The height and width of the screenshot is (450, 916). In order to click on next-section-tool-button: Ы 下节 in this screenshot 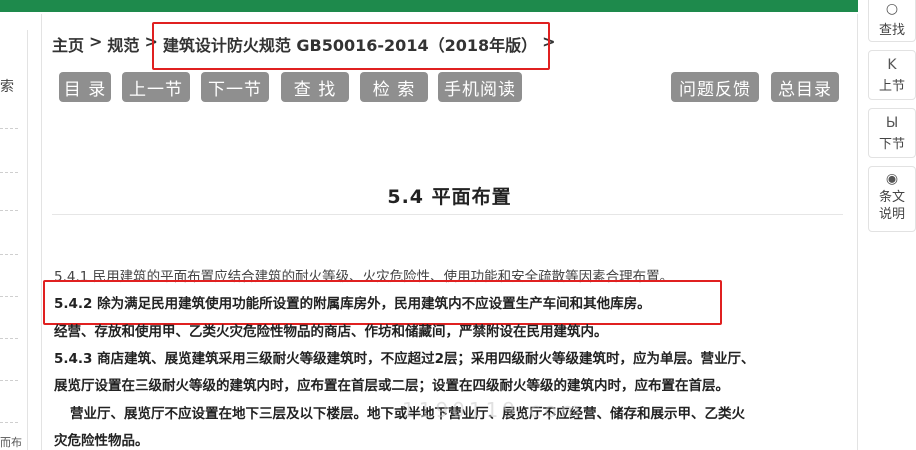, I will do `click(892, 133)`.